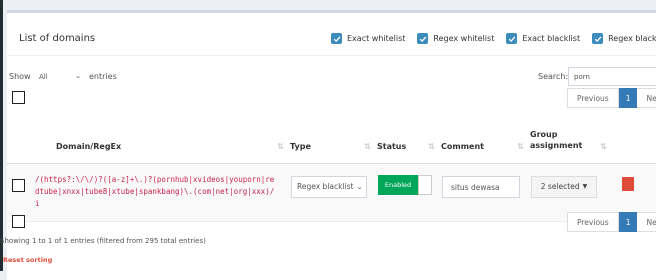 The image size is (656, 280). Describe the element at coordinates (89, 146) in the screenshot. I see `header-domain-label: Domain/RegEx` at that location.